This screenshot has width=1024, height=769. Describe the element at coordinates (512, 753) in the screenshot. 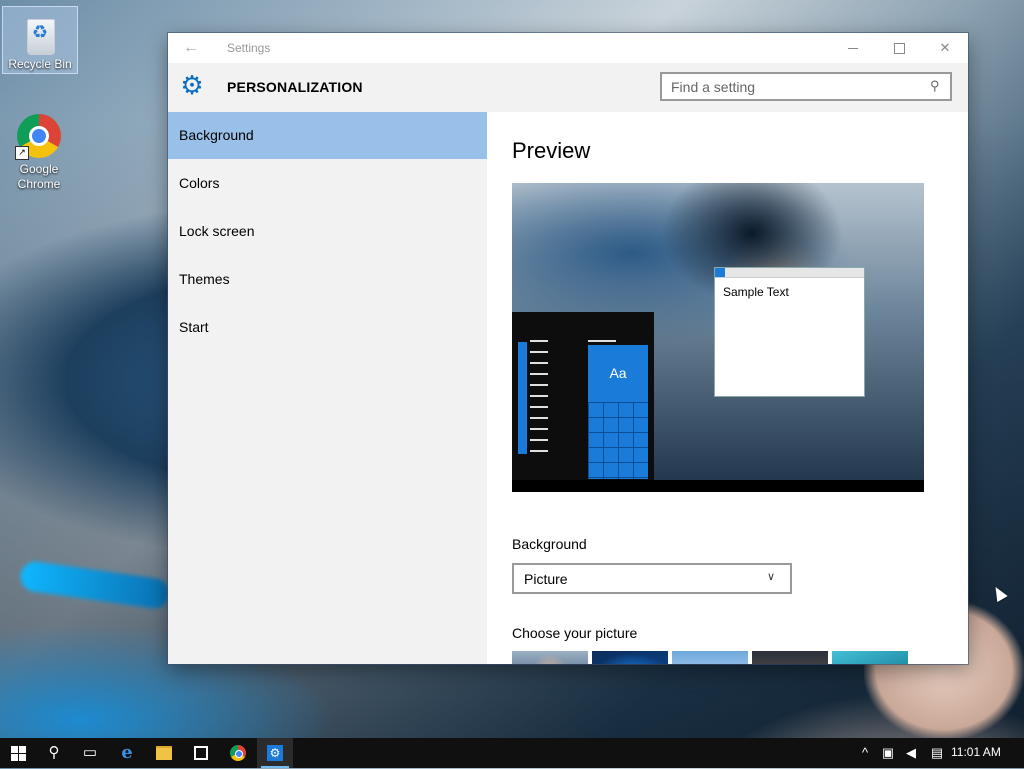

I see `taskbar: ⚲ ▭ e ⚙ ^ ▣ ◀ ▤ 11:01 AM` at that location.